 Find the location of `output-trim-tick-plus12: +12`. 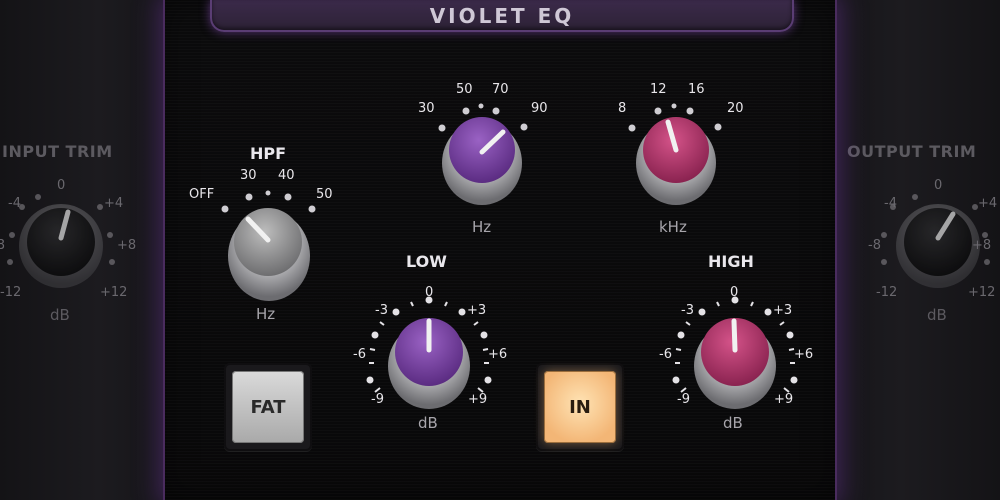

output-trim-tick-plus12: +12 is located at coordinates (982, 292).